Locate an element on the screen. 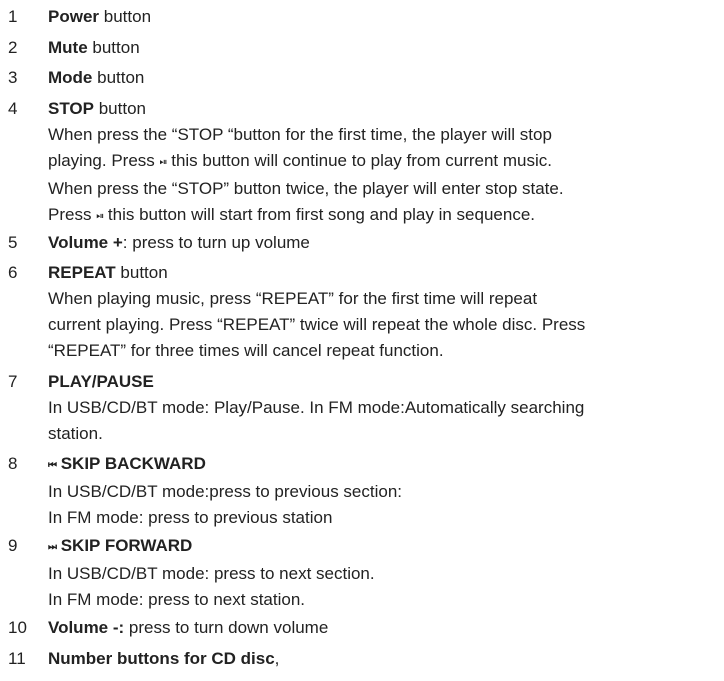 Image resolution: width=724 pixels, height=681 pixels. item-title: Number buttons for CD disc is located at coordinates (161, 658).